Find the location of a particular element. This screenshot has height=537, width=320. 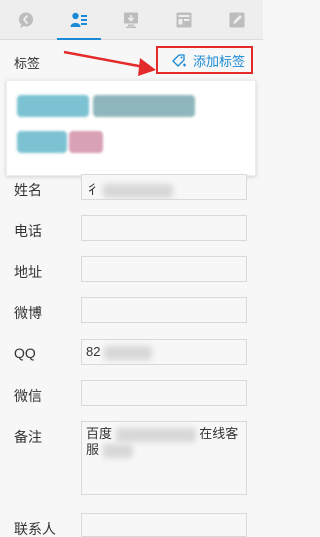

address-field is located at coordinates (164, 269).